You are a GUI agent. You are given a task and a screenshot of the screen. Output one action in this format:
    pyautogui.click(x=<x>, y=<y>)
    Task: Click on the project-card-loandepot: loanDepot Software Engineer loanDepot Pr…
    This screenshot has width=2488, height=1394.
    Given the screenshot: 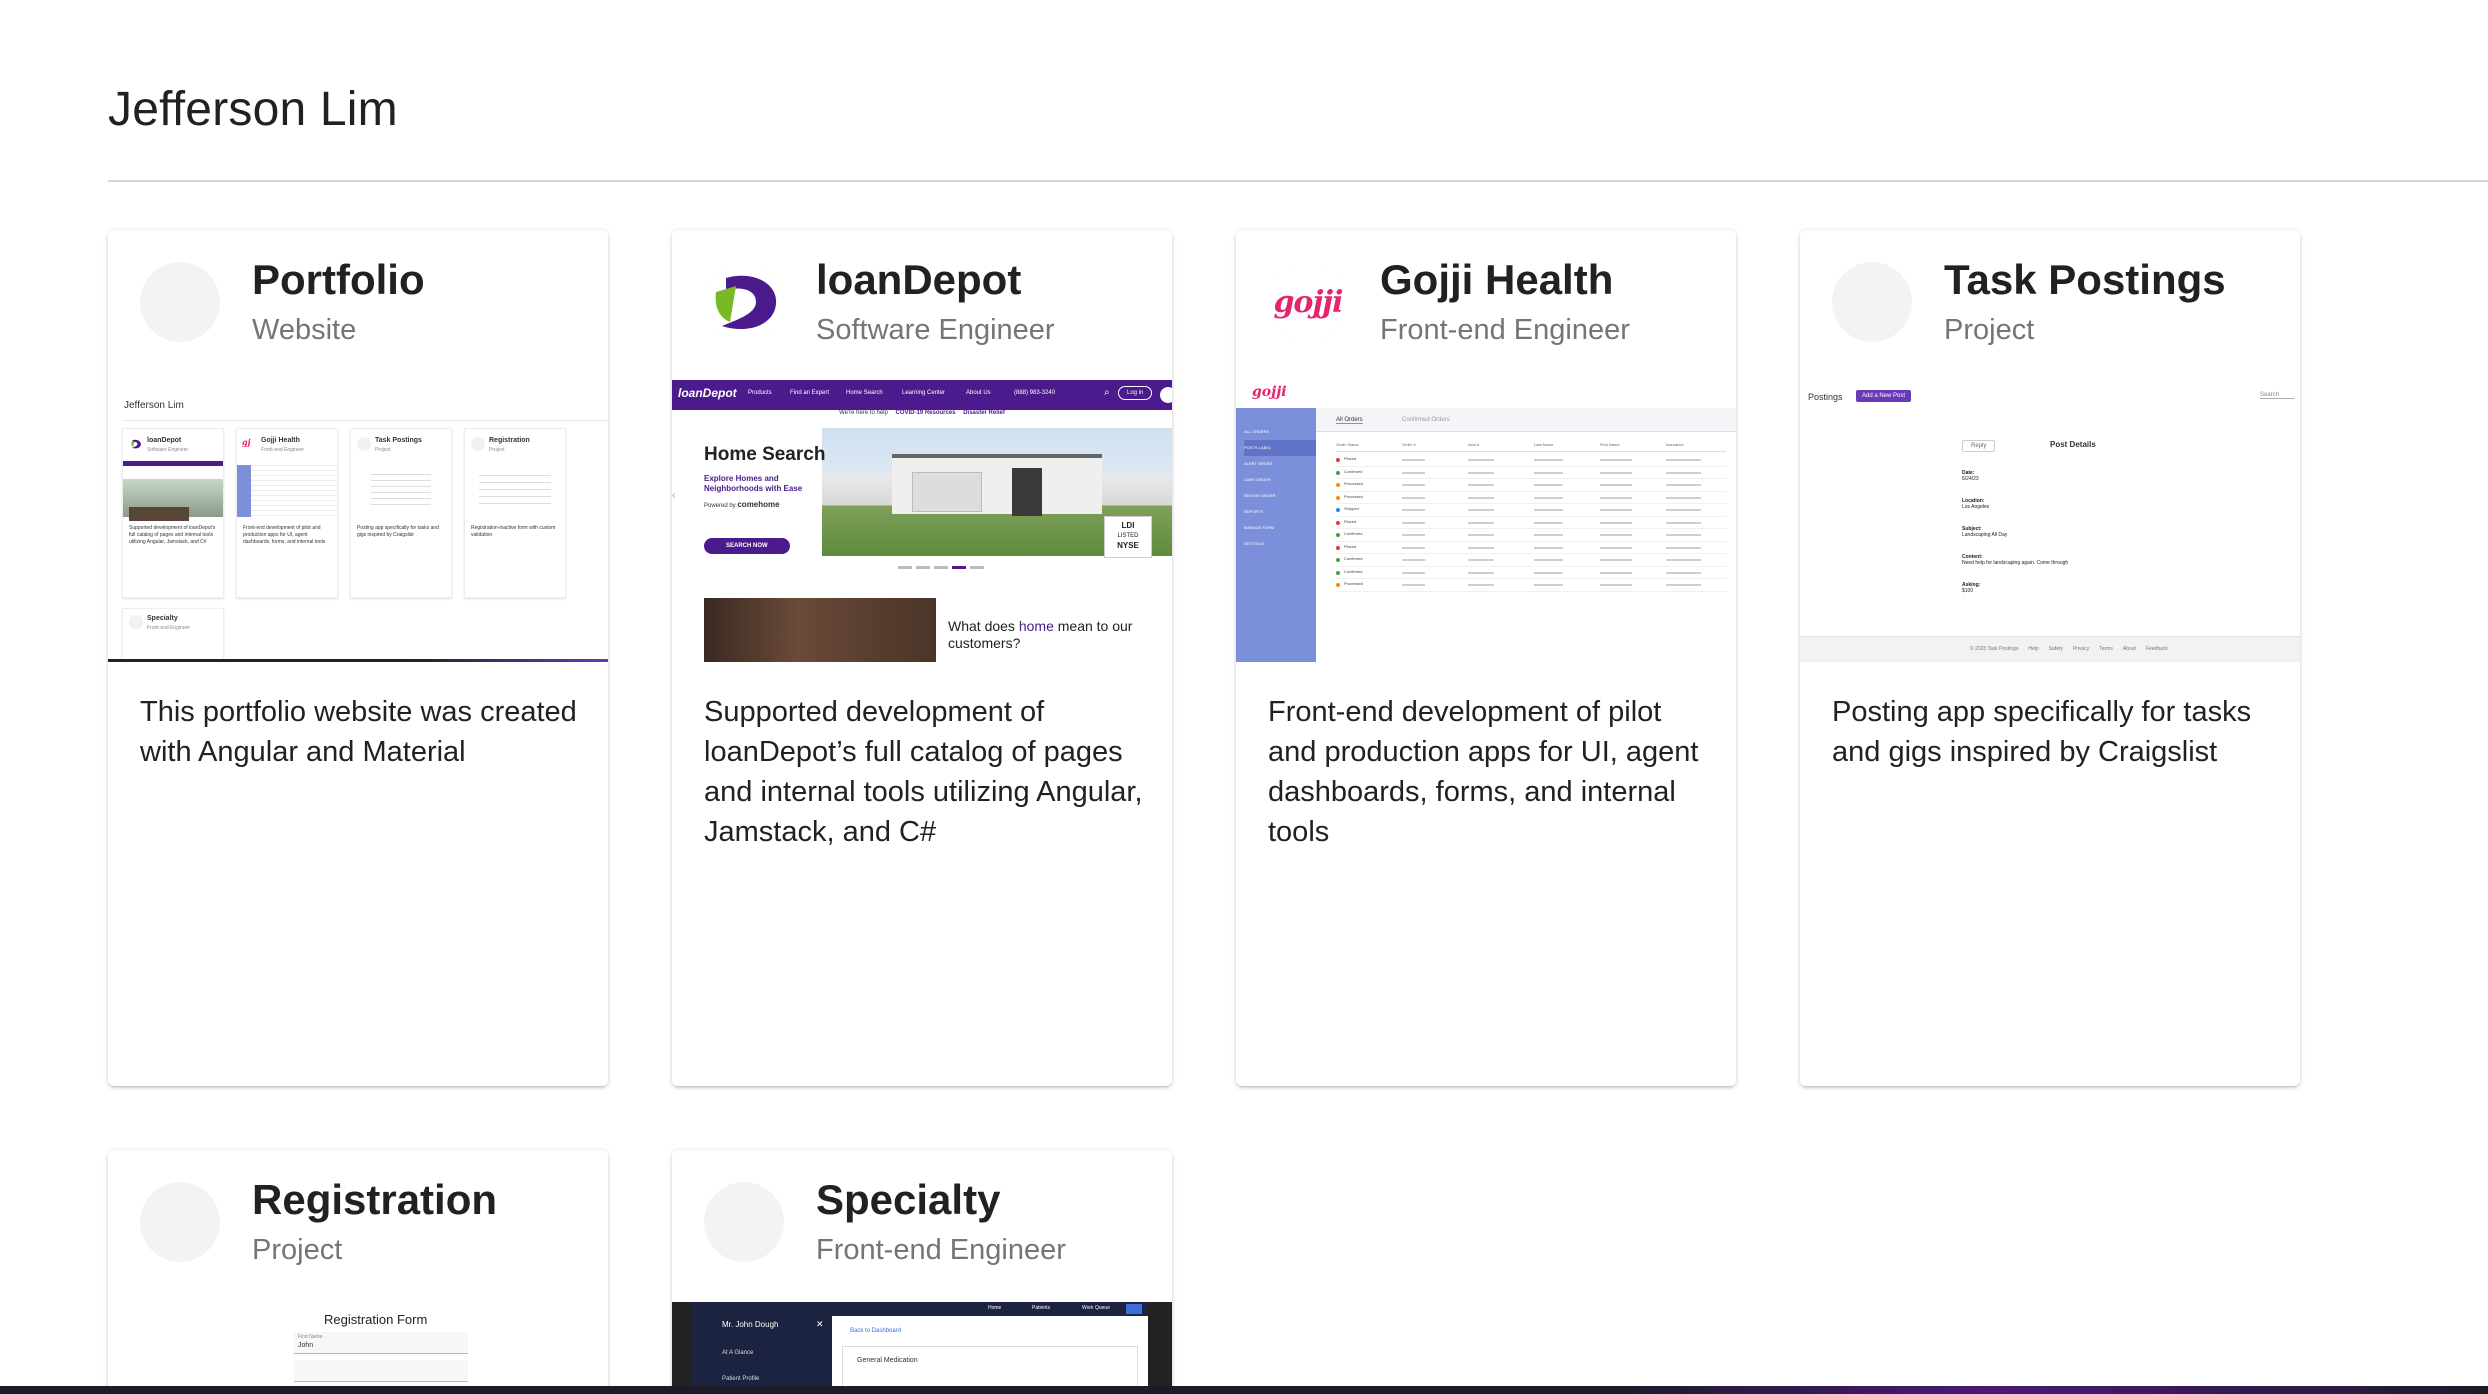 What is the action you would take?
    pyautogui.click(x=922, y=658)
    